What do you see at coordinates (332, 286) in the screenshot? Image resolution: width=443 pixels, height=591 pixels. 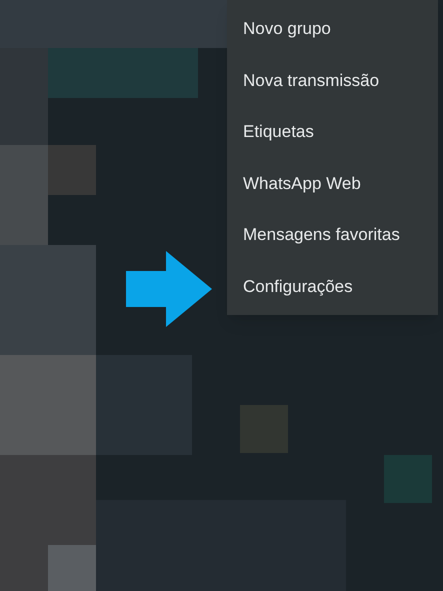 I see `menu-item: Configurações` at bounding box center [332, 286].